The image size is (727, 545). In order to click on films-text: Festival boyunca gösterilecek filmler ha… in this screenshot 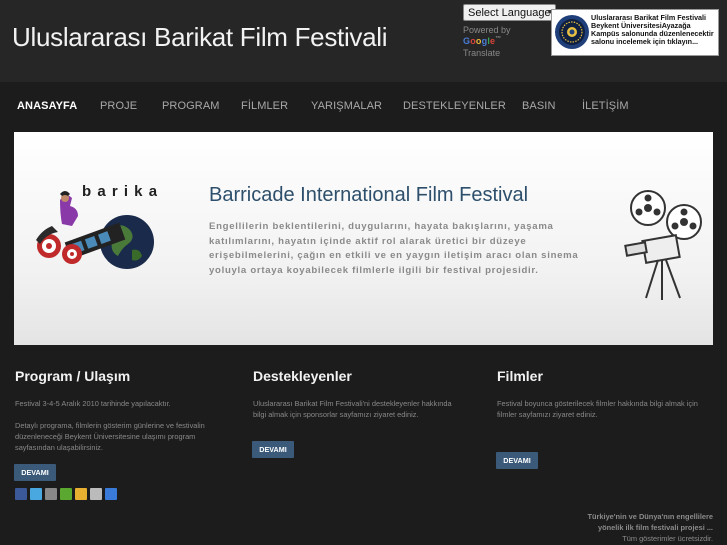, I will do `click(597, 409)`.